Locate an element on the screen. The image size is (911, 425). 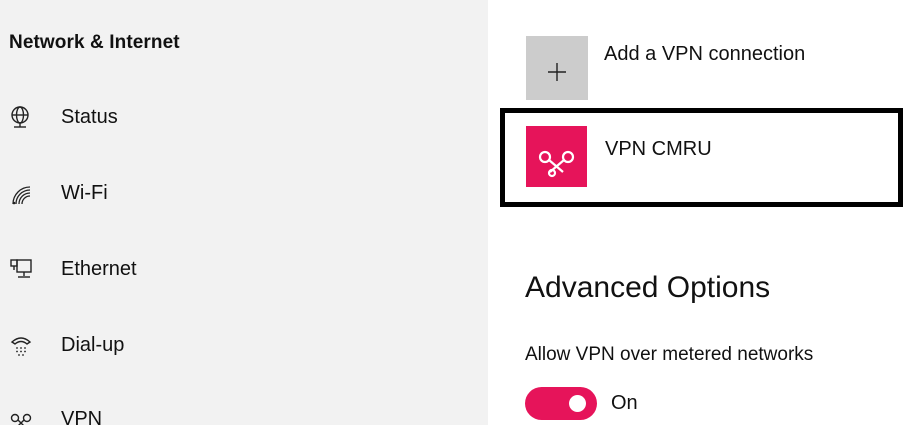
metered-networks-toggle is located at coordinates (561, 403).